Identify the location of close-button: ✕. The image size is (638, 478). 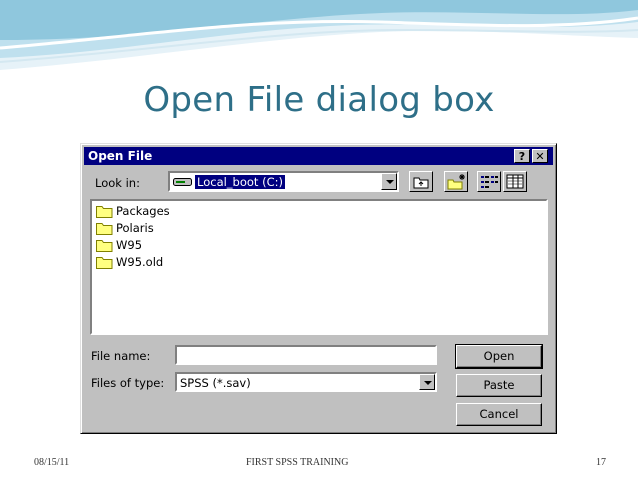
(540, 156).